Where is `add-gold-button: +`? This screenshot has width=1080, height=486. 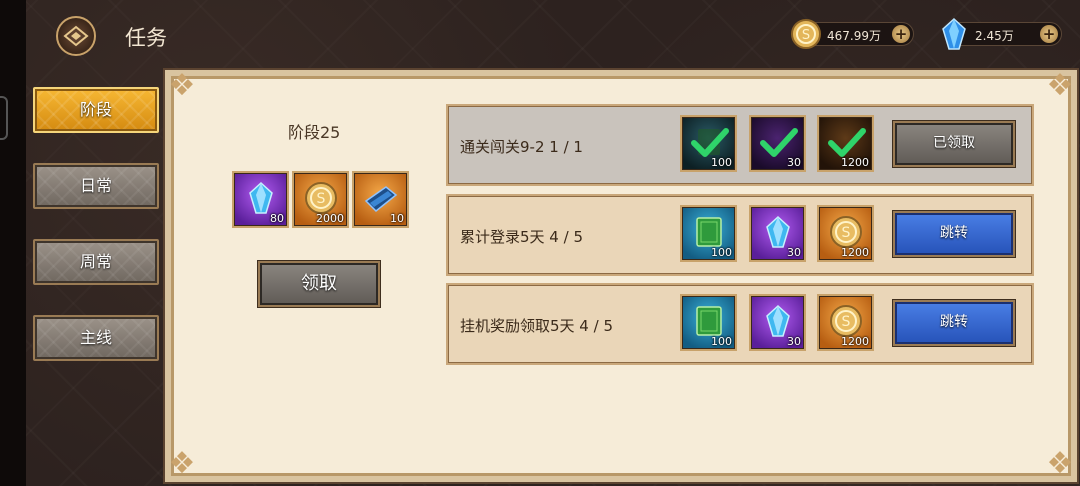 add-gold-button: + is located at coordinates (901, 34).